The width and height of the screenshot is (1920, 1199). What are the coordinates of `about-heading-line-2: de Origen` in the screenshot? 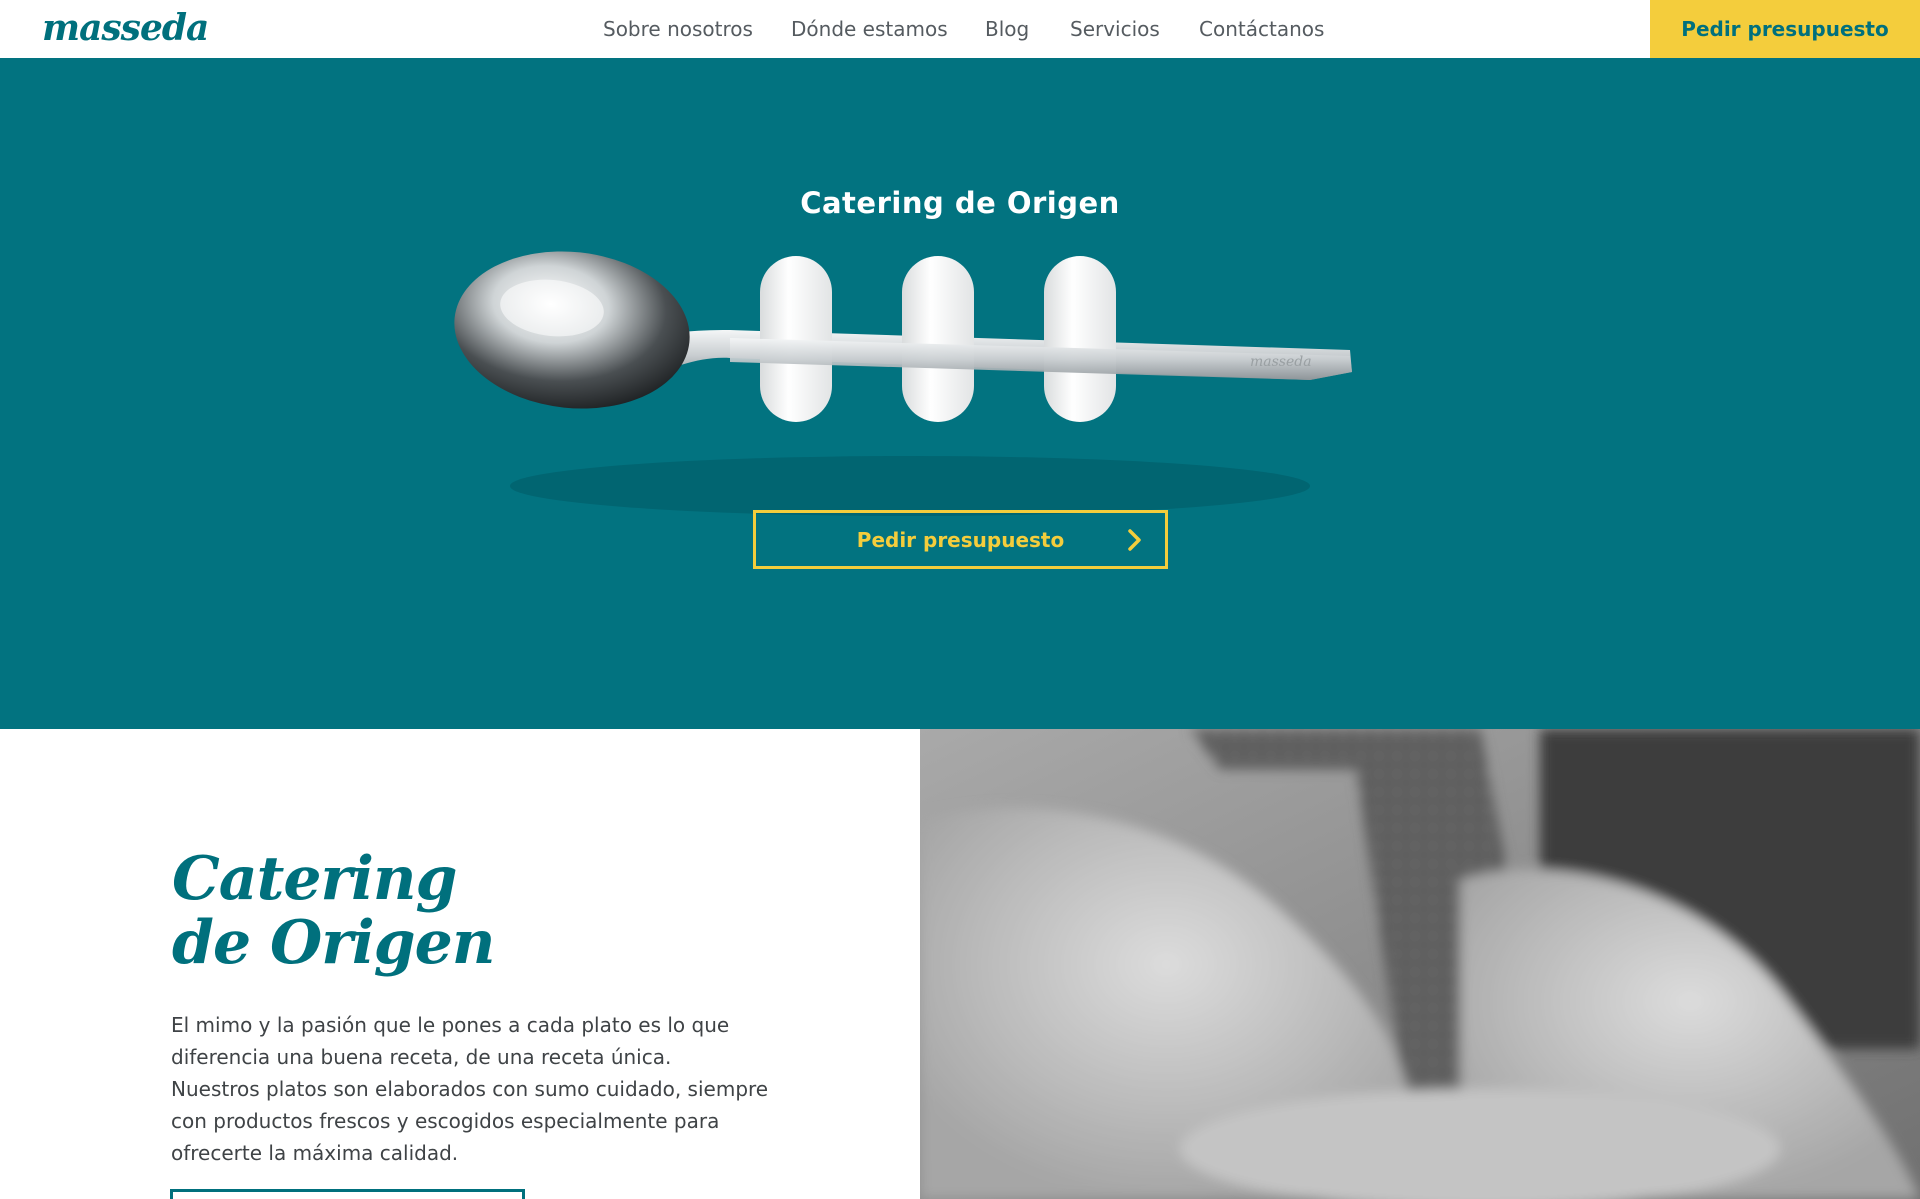 It's located at (333, 943).